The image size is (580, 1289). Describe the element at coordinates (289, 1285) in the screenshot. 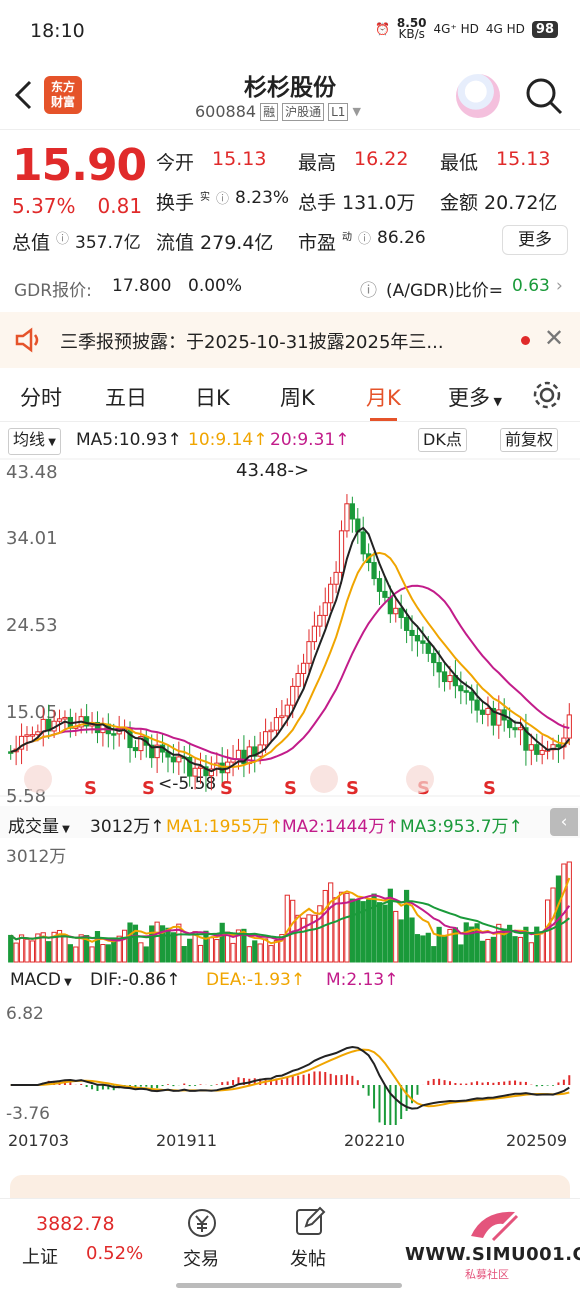

I see `home-indicator` at that location.